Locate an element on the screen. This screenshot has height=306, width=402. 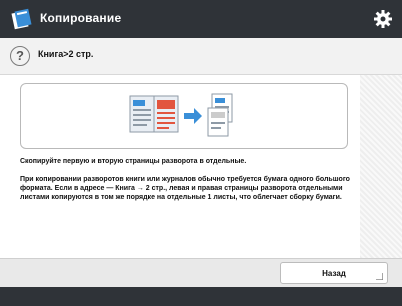
mode-bar: ? Книга>2 стр. is located at coordinates (201, 56).